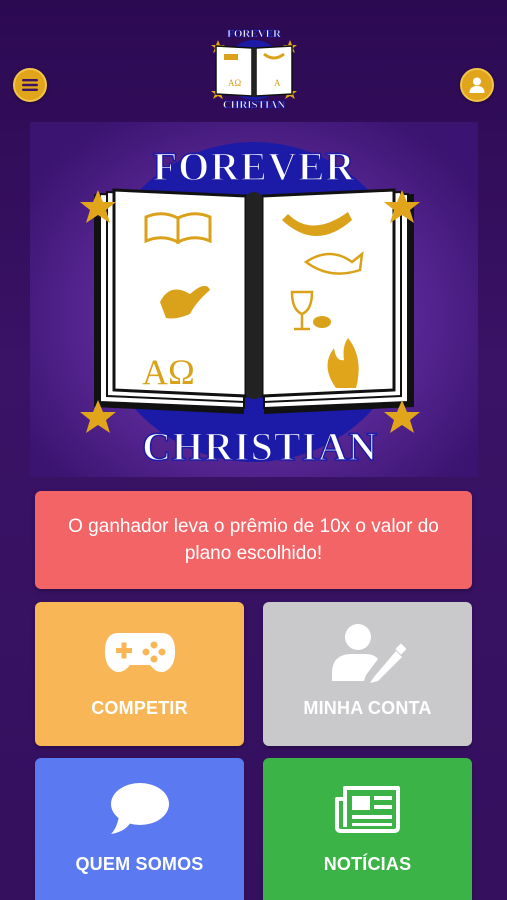 The image size is (507, 900). Describe the element at coordinates (367, 809) in the screenshot. I see `newspaper-icon` at that location.